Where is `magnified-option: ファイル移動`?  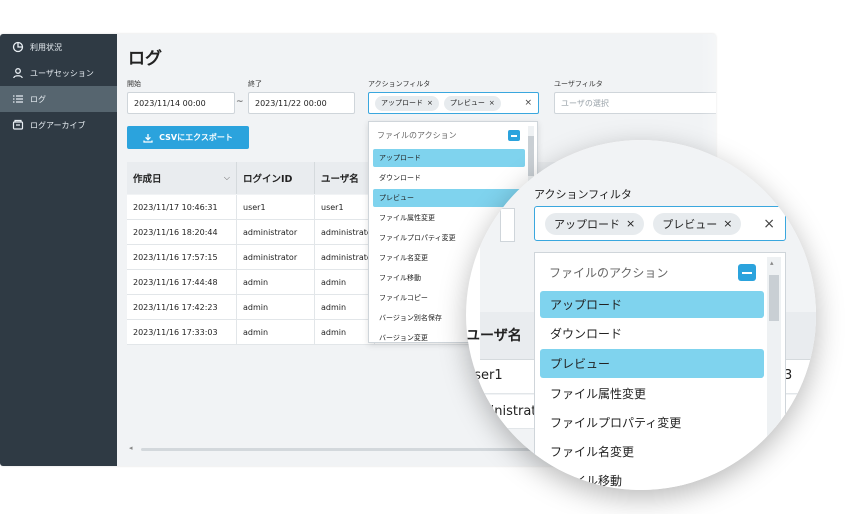
magnified-option: ファイル移動 is located at coordinates (652, 478).